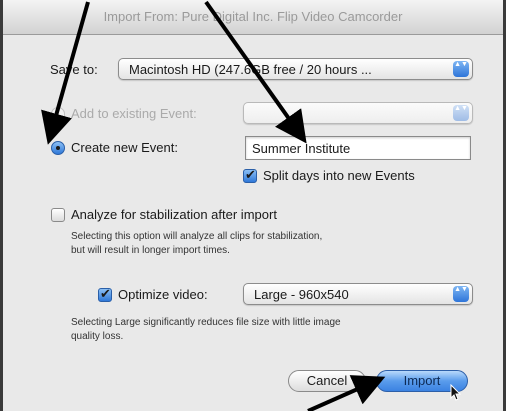  Describe the element at coordinates (74, 69) in the screenshot. I see `save-to-label: Save to:` at that location.